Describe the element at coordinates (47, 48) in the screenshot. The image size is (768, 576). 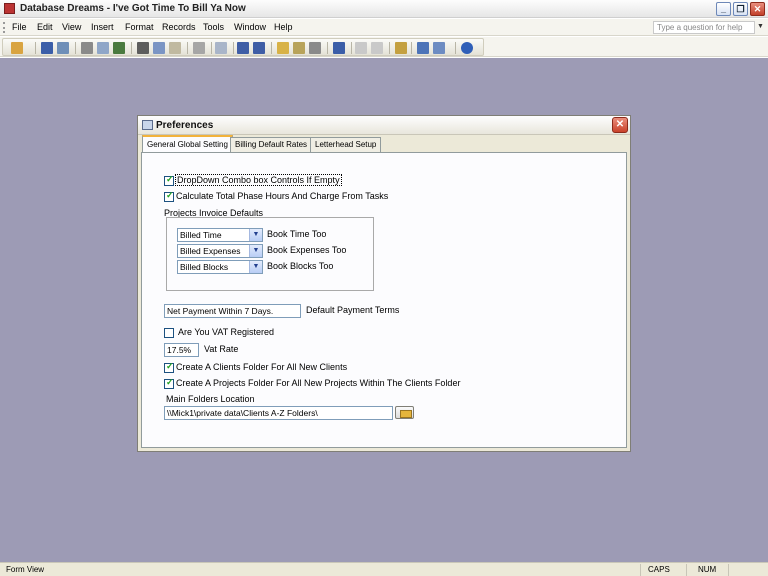
I see `save-icon` at that location.